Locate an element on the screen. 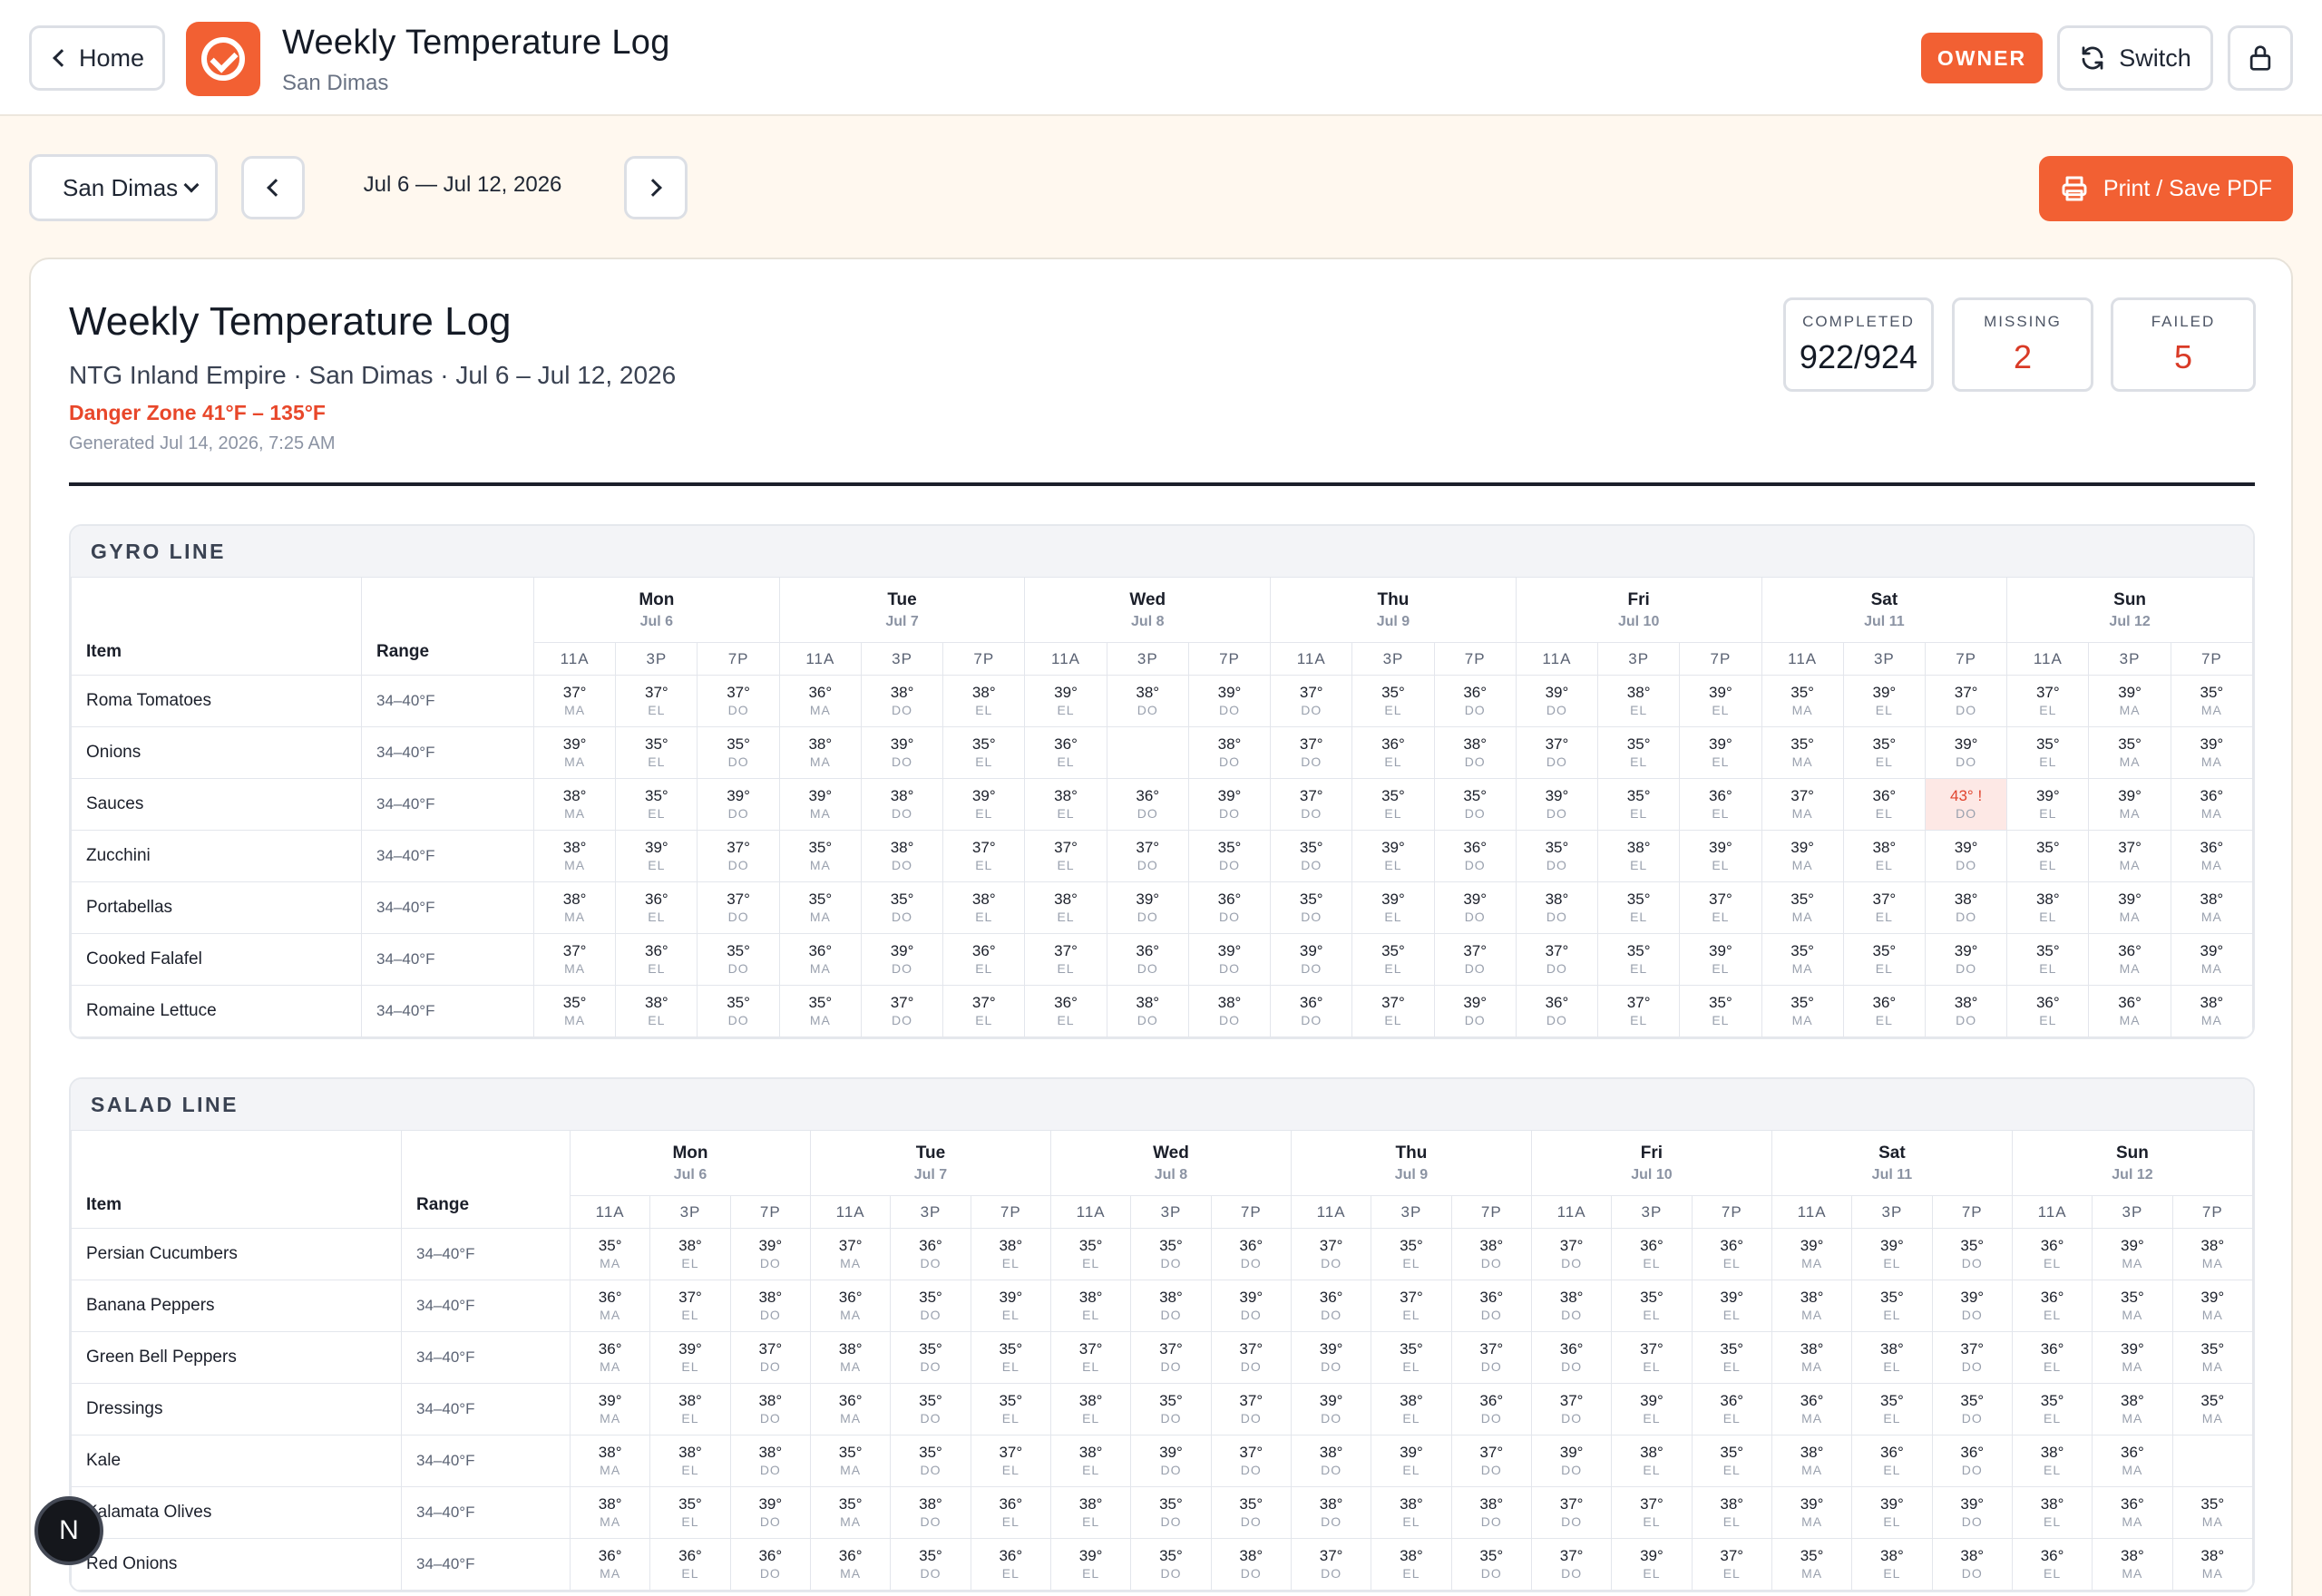  chevron-right-icon is located at coordinates (653, 188).